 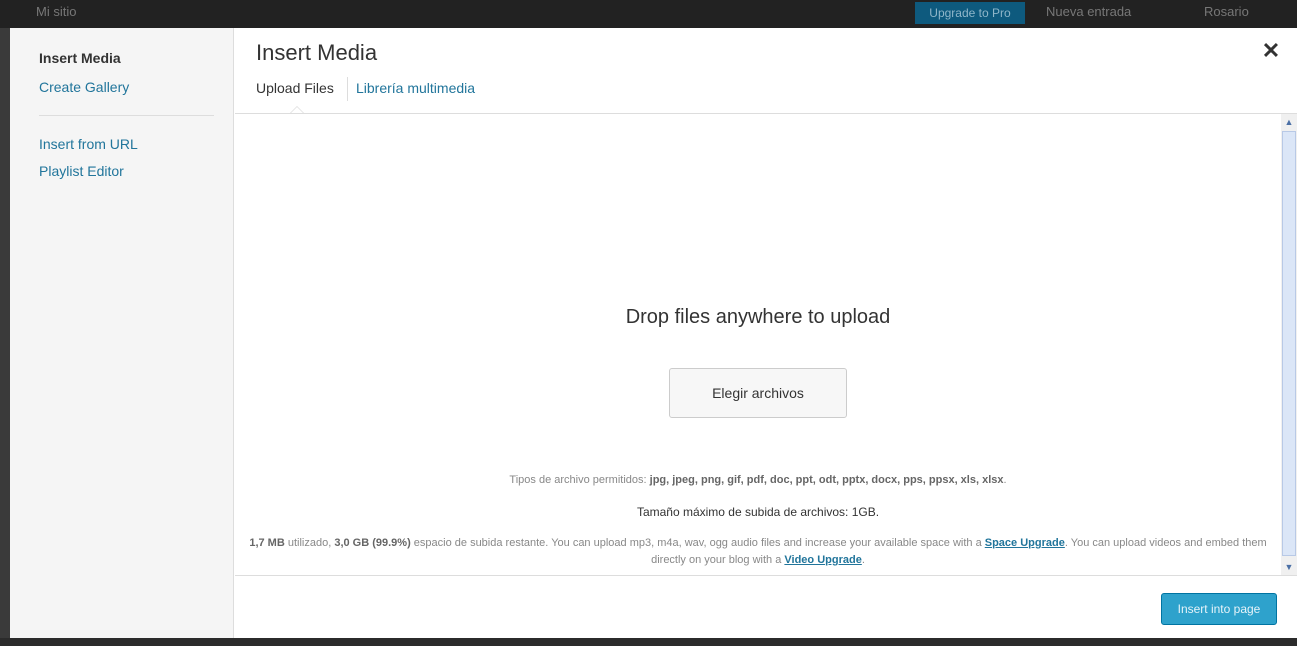 What do you see at coordinates (1025, 543) in the screenshot?
I see `space-upgrade-link: Space Upgrade` at bounding box center [1025, 543].